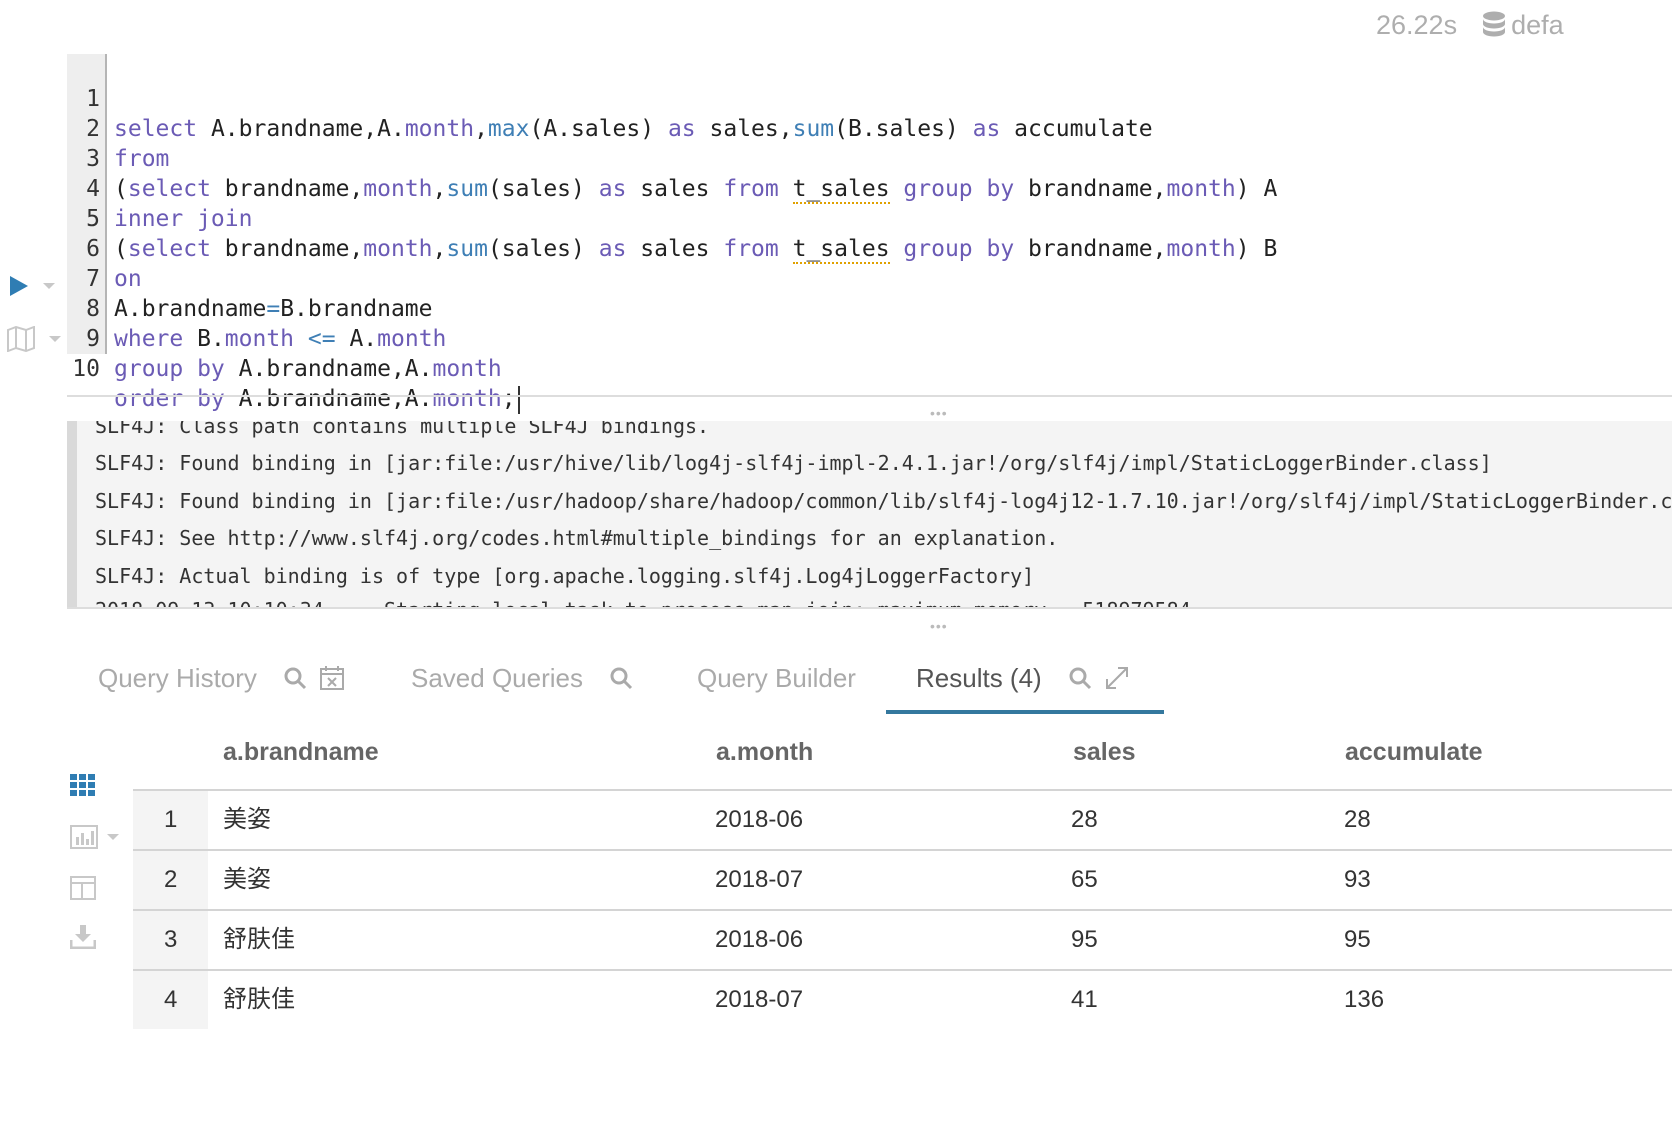 The image size is (1672, 1126). I want to click on tab-query-builder: Query Builder, so click(789, 678).